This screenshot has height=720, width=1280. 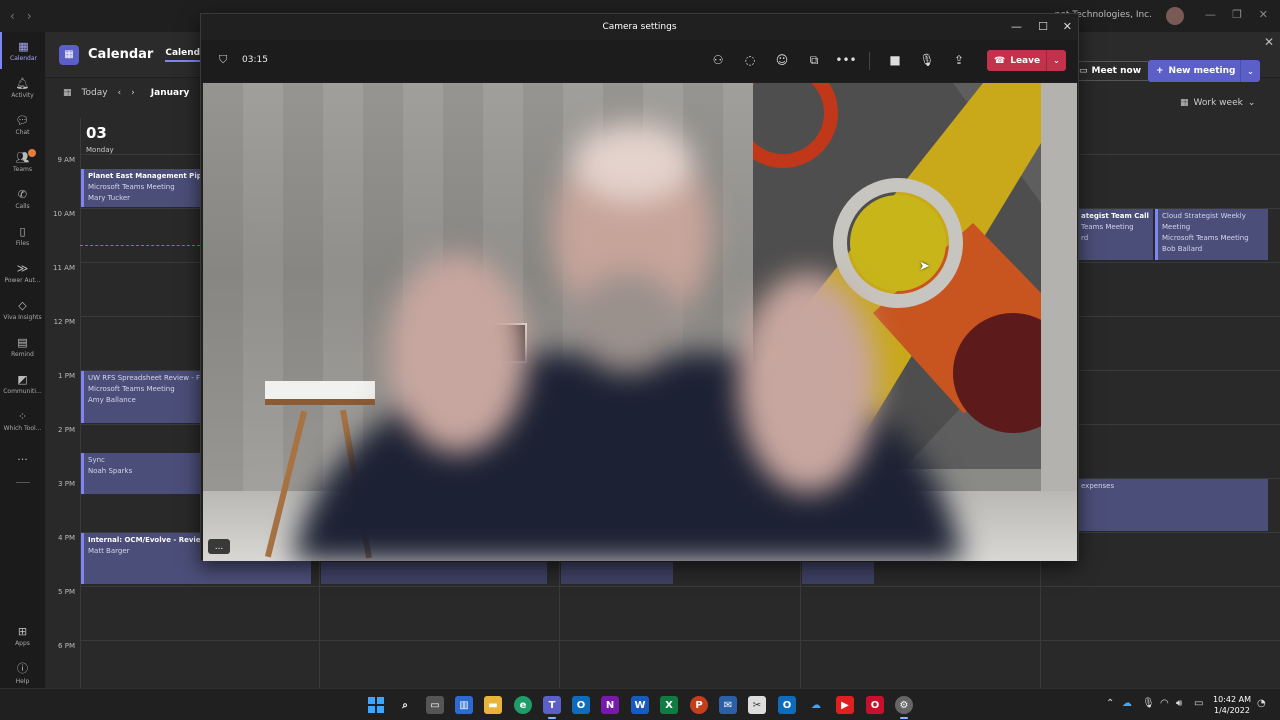 What do you see at coordinates (23, 58) in the screenshot?
I see `rail-item-label: Calendar` at bounding box center [23, 58].